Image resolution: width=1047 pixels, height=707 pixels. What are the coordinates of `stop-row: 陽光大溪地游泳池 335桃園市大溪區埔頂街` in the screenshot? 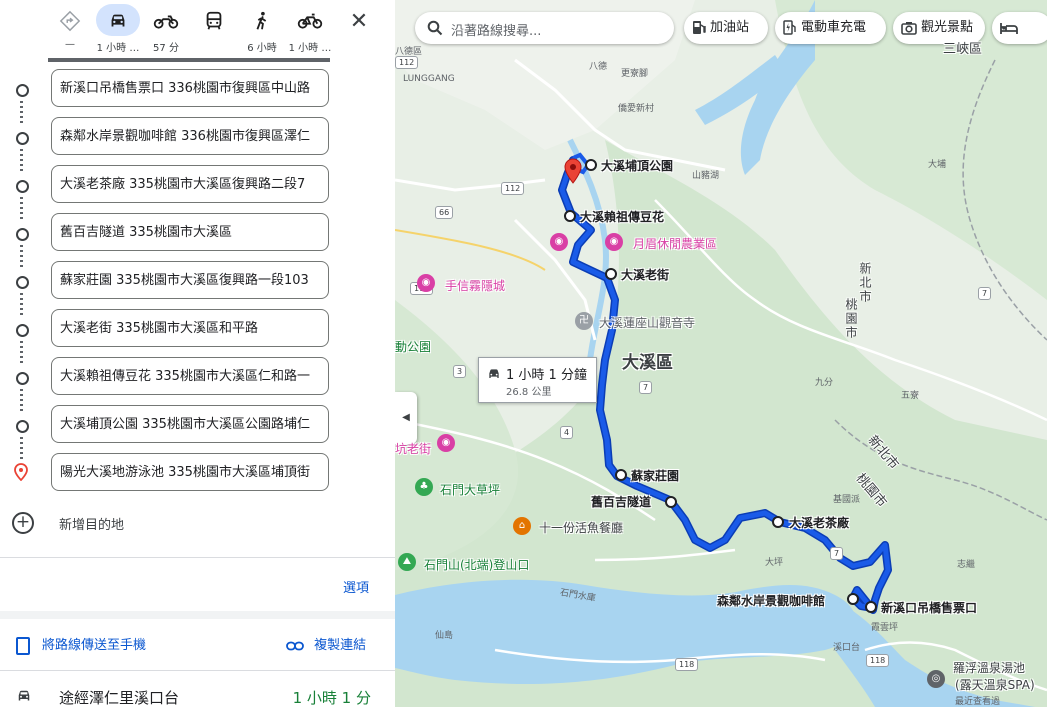 It's located at (197, 475).